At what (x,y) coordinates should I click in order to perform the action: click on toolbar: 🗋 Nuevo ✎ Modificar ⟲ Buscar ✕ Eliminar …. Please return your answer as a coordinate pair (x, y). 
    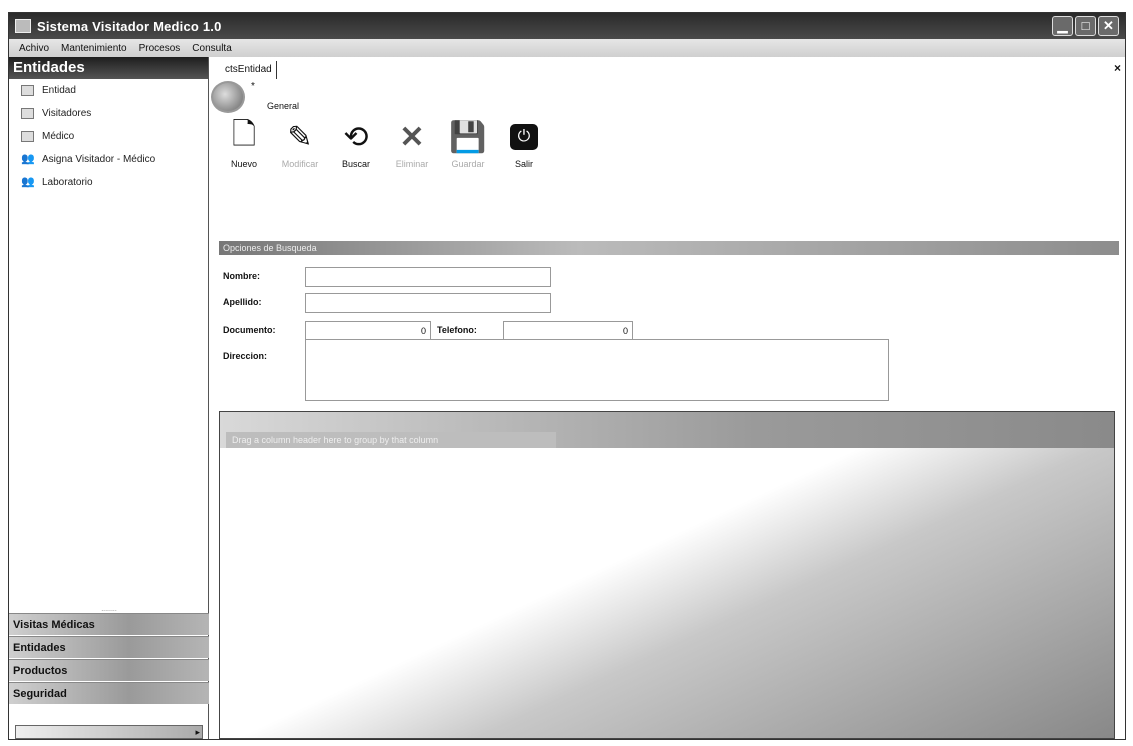
    Looking at the image, I should click on (384, 143).